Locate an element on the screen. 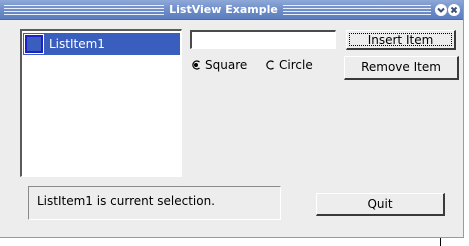 Image resolution: width=469 pixels, height=246 pixels. window-close-button is located at coordinates (454, 10).